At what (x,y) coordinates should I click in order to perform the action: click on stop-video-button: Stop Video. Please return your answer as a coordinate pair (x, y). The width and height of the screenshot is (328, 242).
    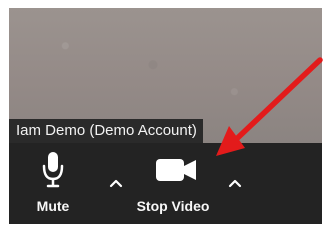
    Looking at the image, I should click on (173, 187).